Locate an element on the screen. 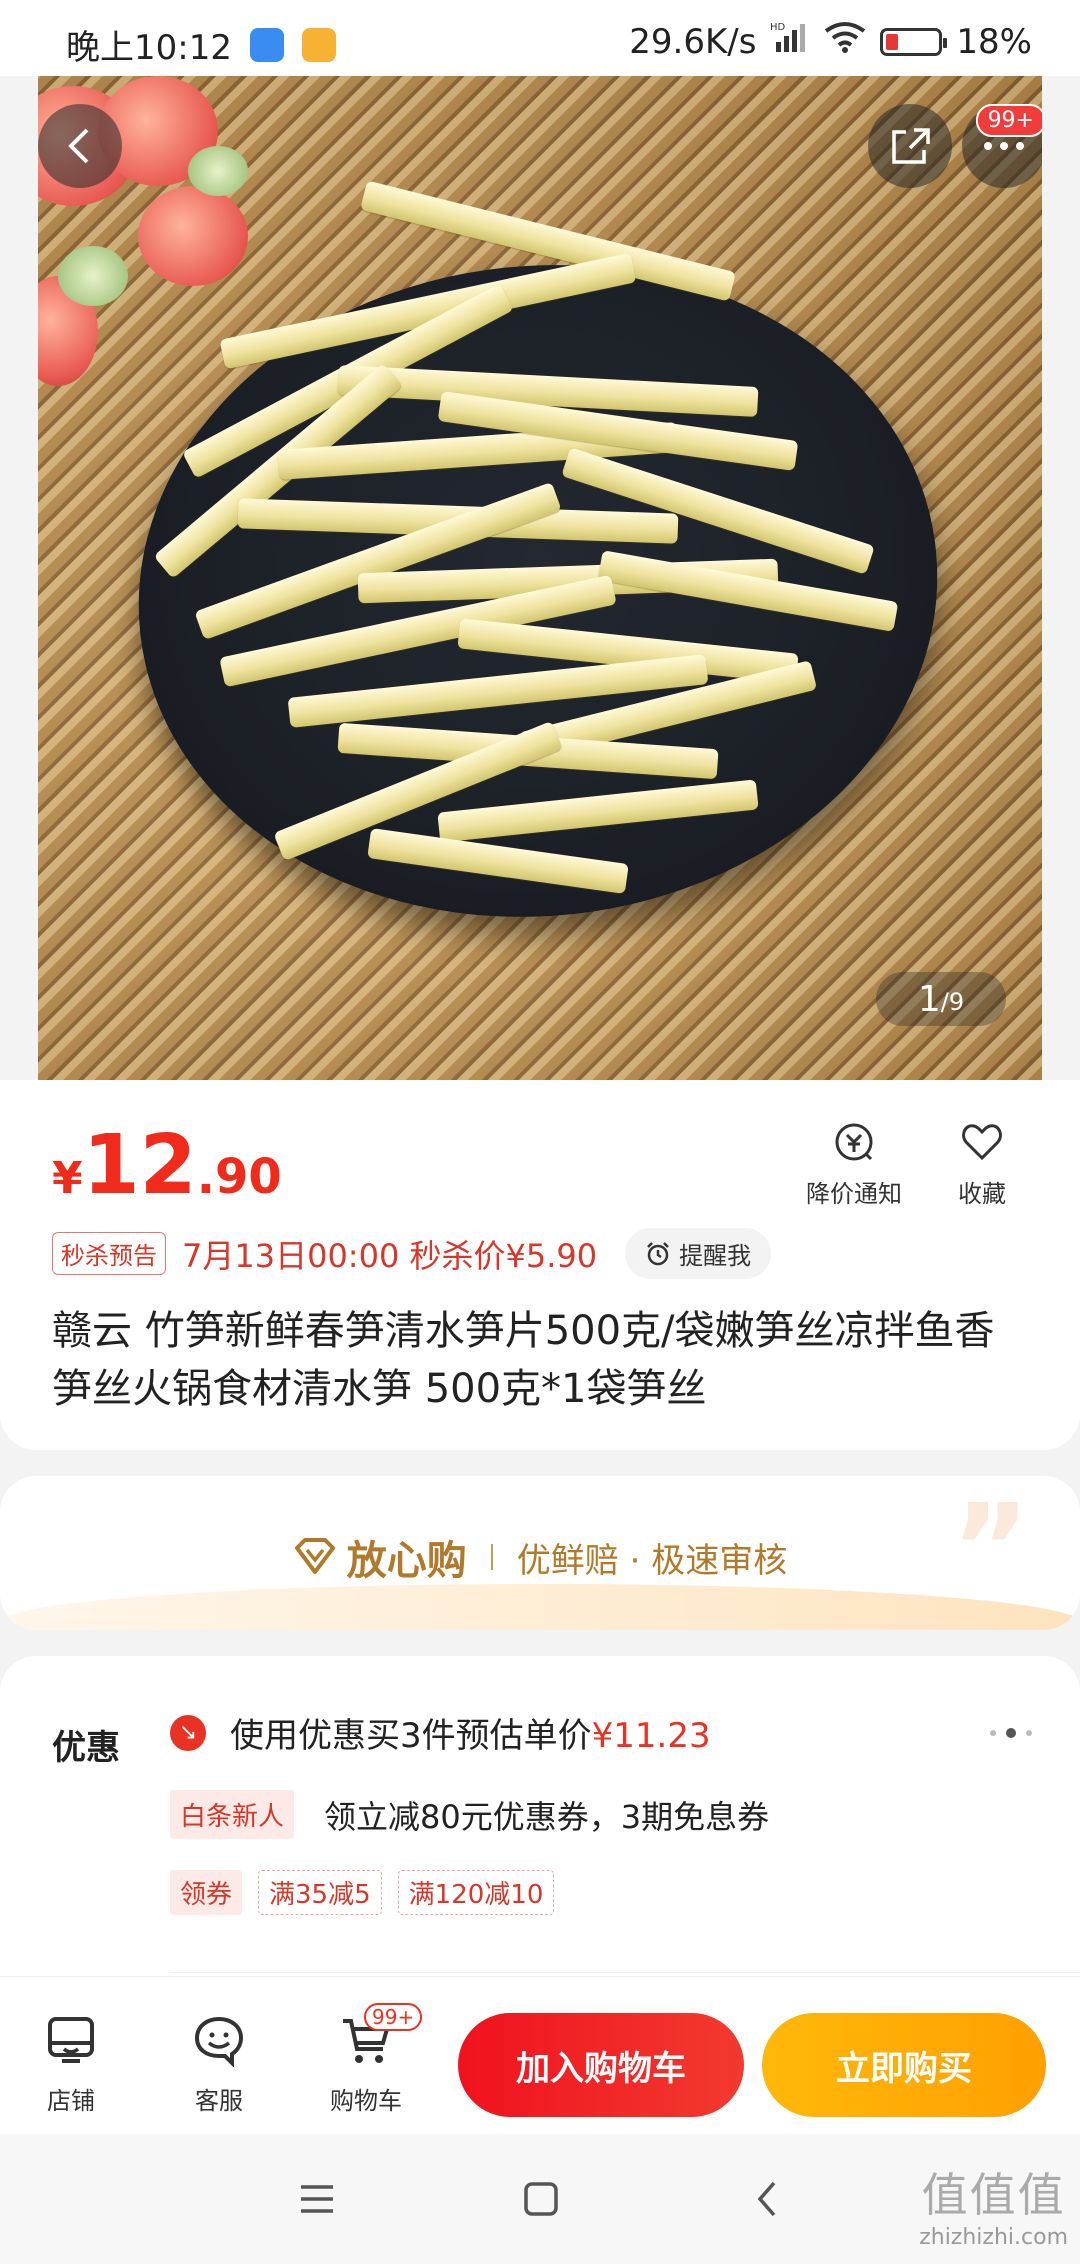  assurance-banner: ” 放心购 优鲜赔 · 极速审核 is located at coordinates (540, 1553).